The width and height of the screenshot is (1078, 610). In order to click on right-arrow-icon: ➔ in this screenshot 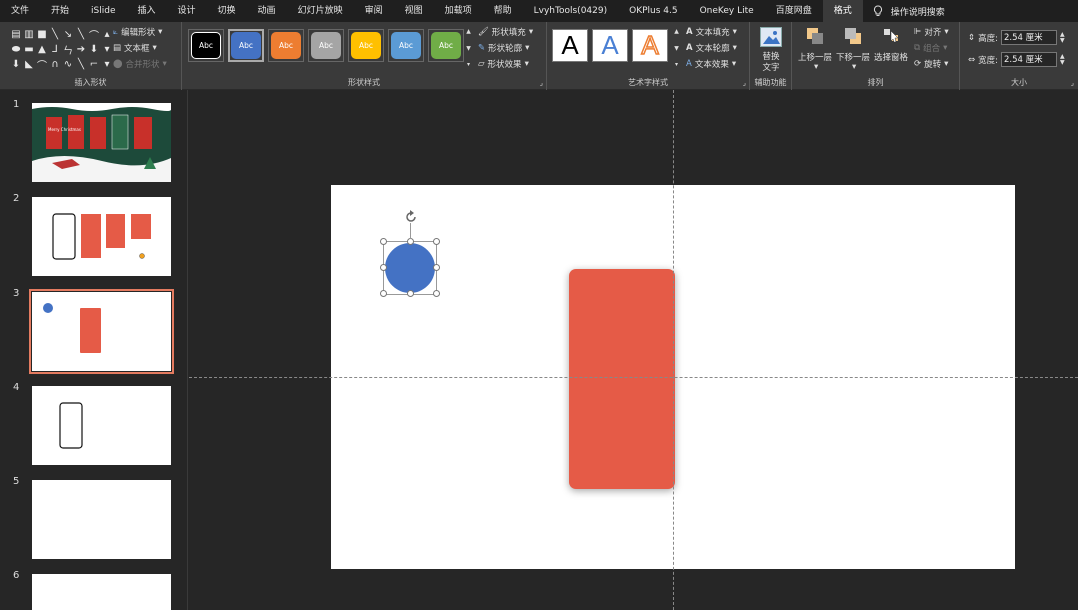, I will do `click(81, 49)`.